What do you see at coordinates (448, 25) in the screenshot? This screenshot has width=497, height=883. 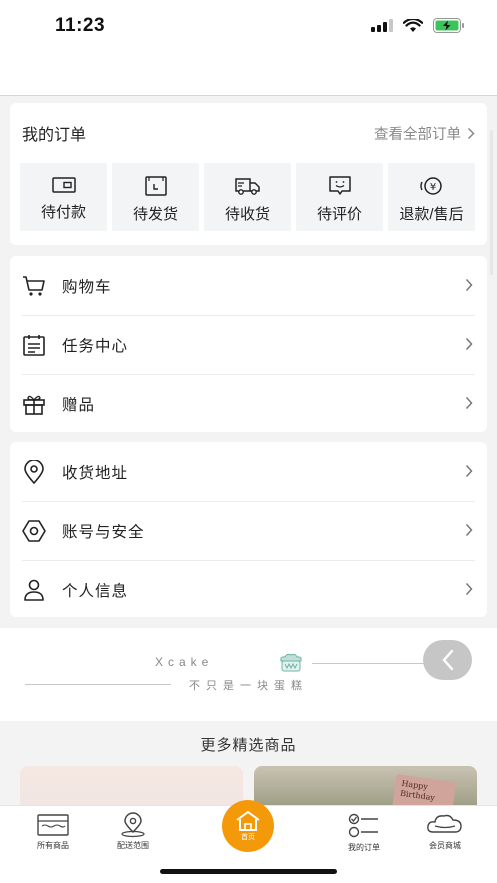 I see `battery-charging-icon` at bounding box center [448, 25].